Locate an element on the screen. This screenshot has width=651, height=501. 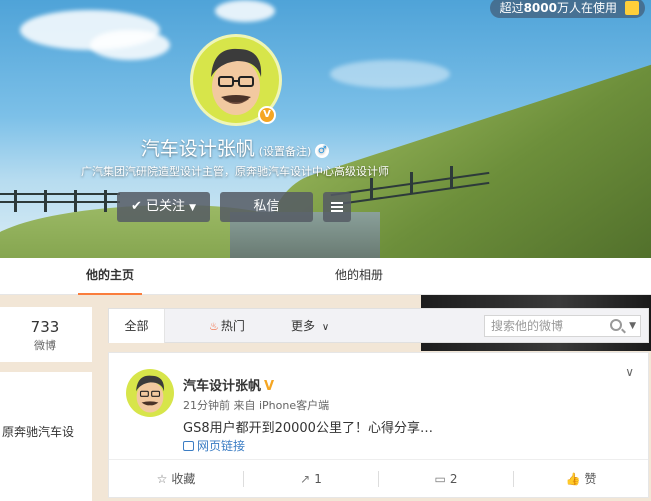
profile-description: 广汽集团汽研院造型设计主管，原奔驰汽车设计中心高级设计师 is located at coordinates (235, 171).